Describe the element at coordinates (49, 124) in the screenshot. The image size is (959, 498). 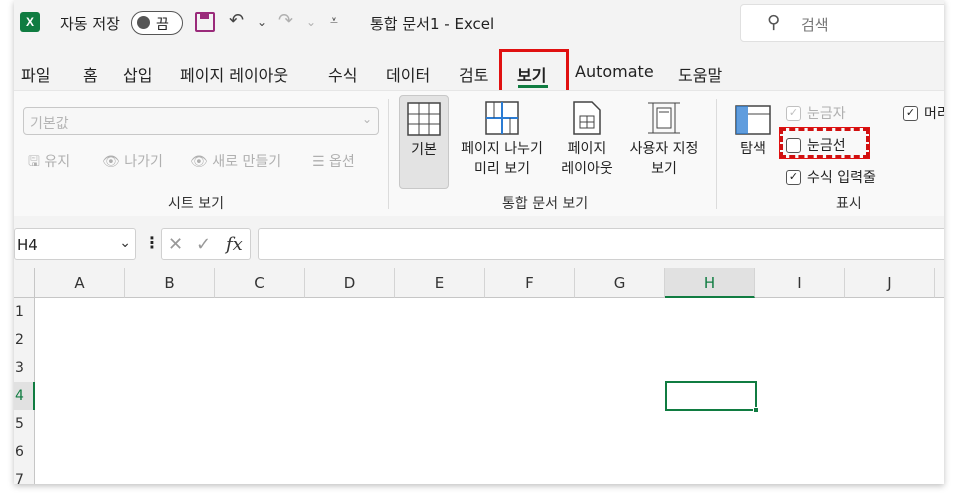
I see `sheet-view-value: 기본값` at that location.